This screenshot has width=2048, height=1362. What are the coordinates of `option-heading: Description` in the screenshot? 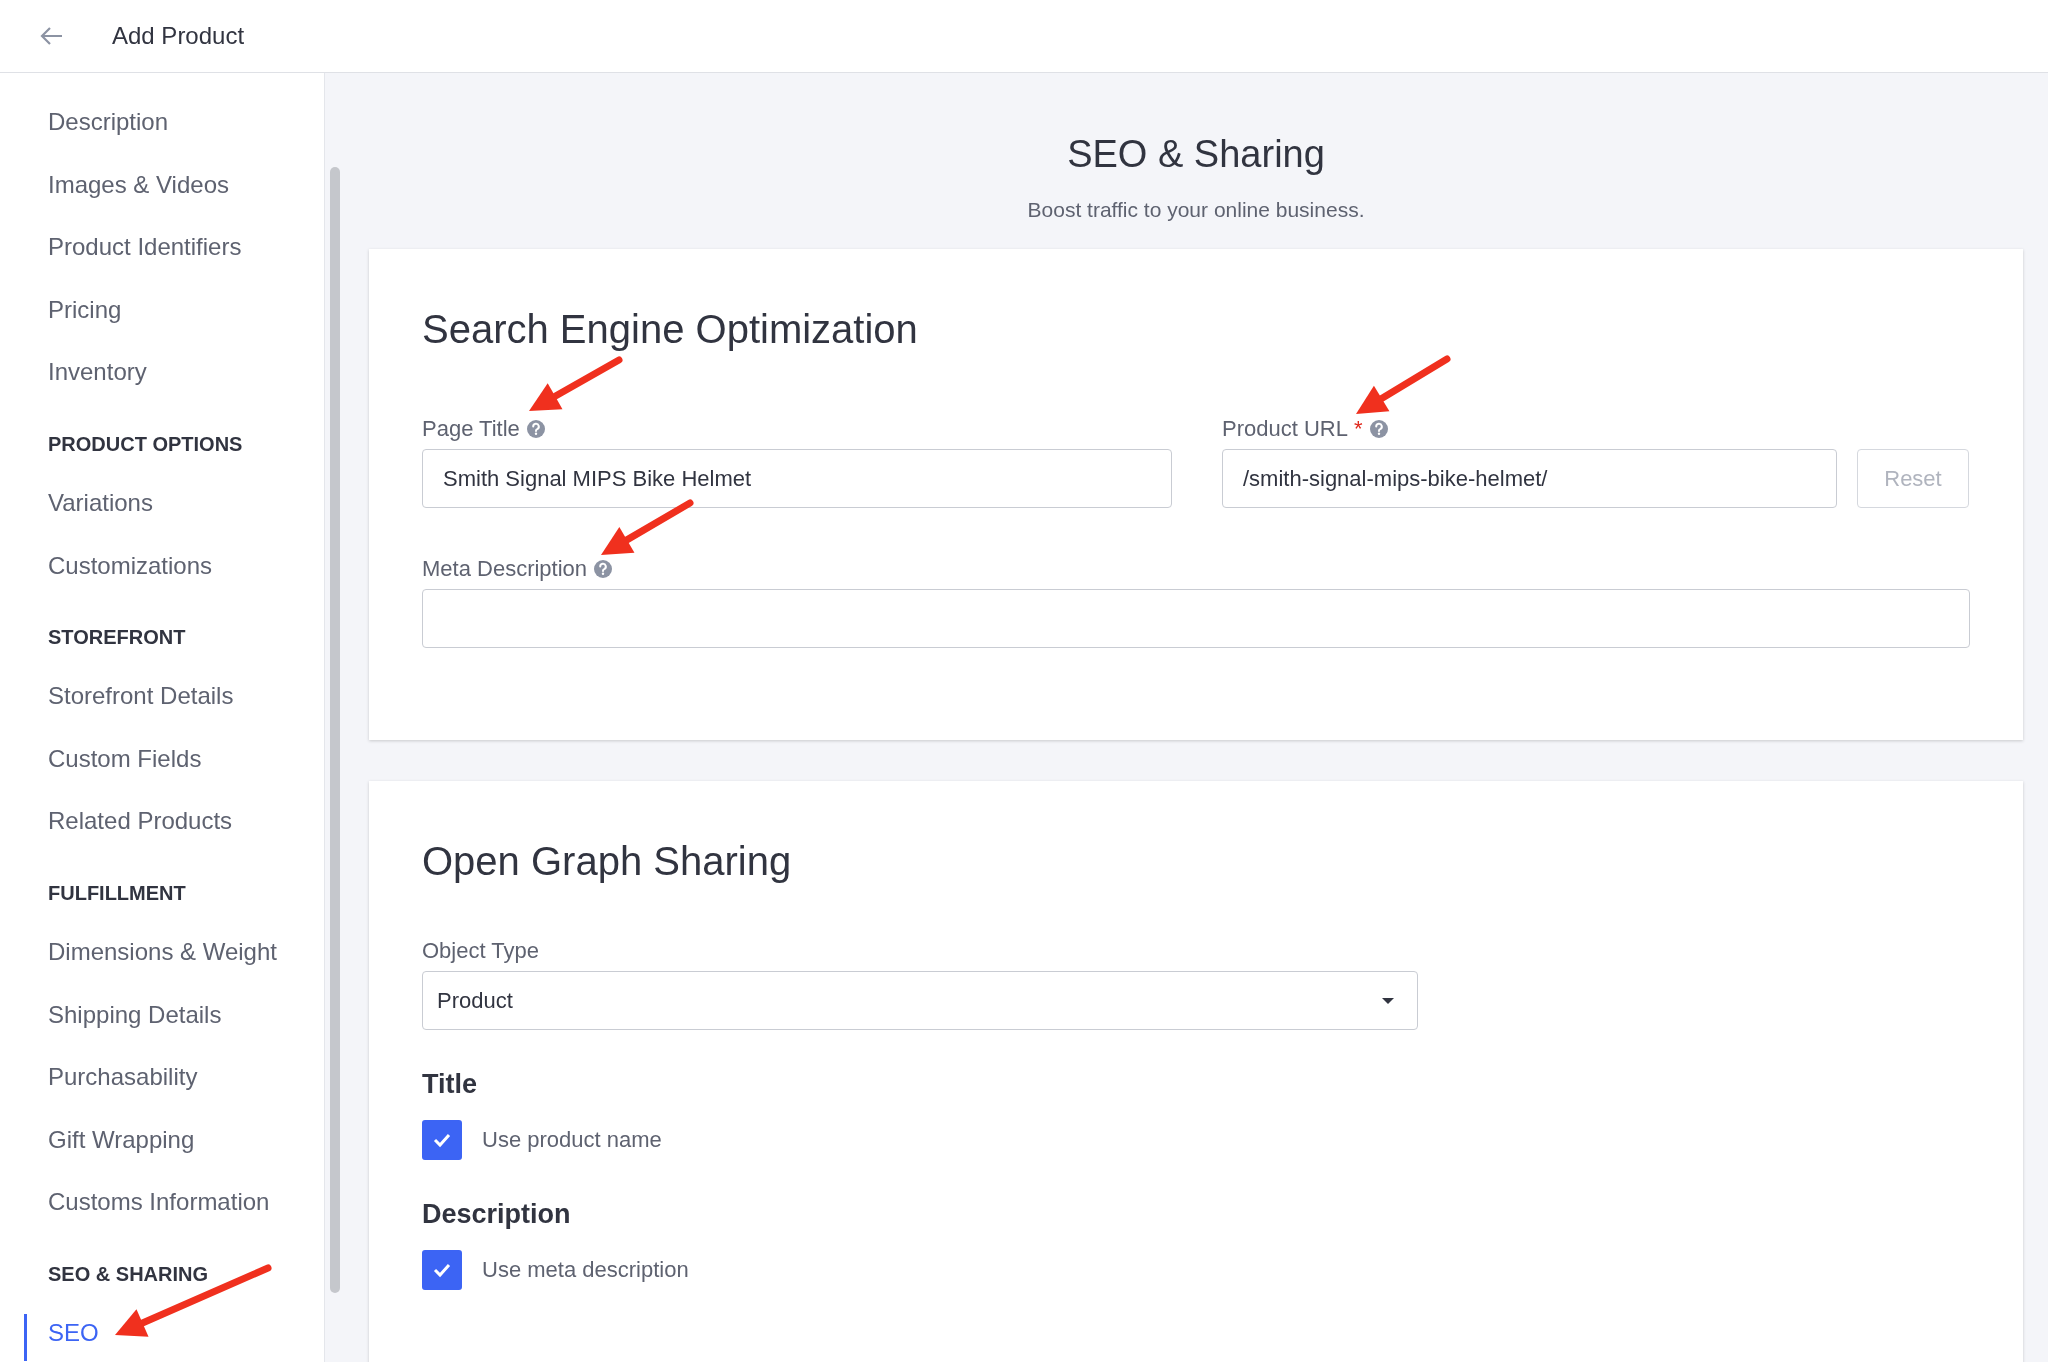 It's located at (497, 1214).